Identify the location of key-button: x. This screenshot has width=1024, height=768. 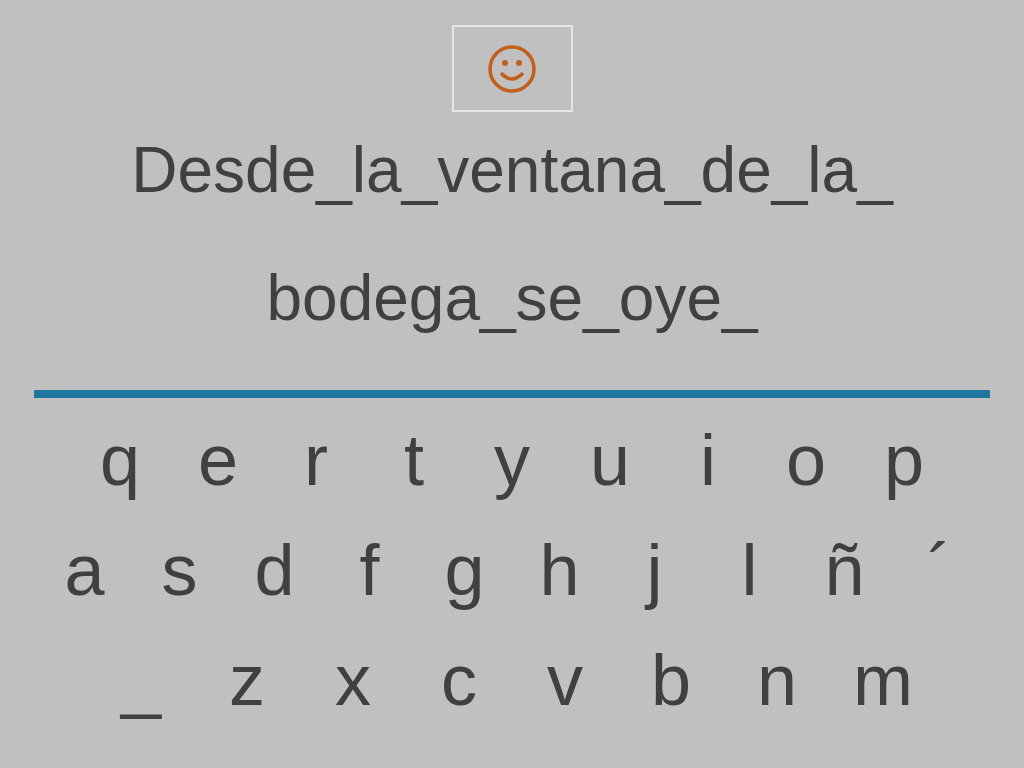
(353, 680).